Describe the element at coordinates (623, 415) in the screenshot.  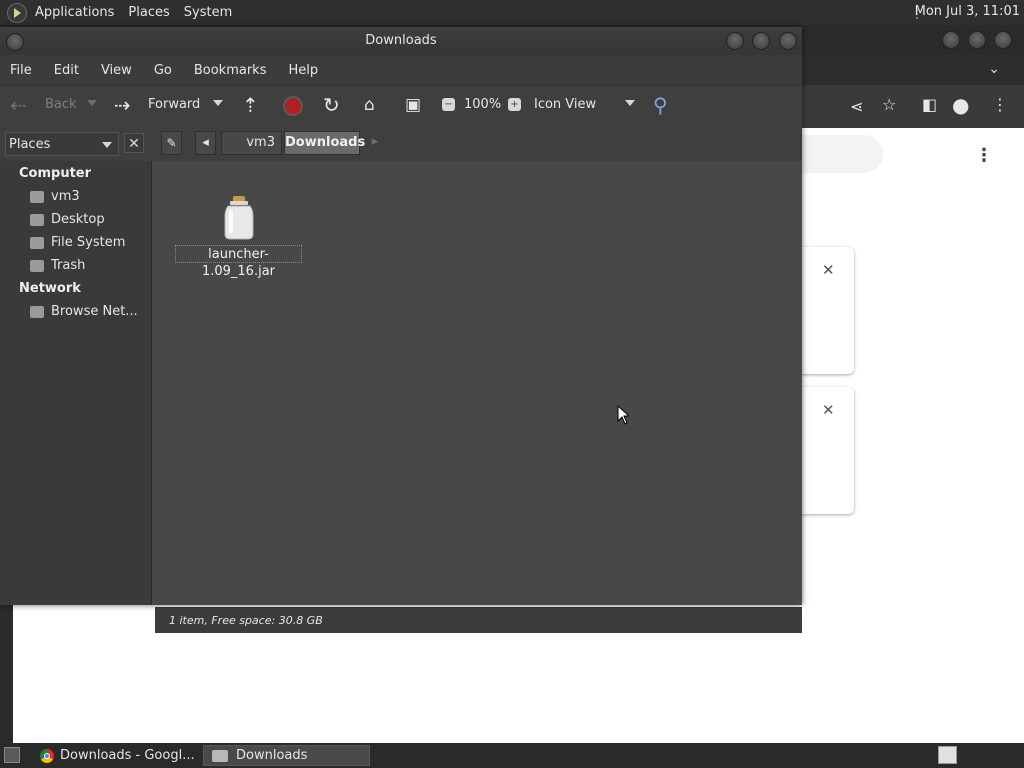
I see `mouse-pointer-icon` at that location.